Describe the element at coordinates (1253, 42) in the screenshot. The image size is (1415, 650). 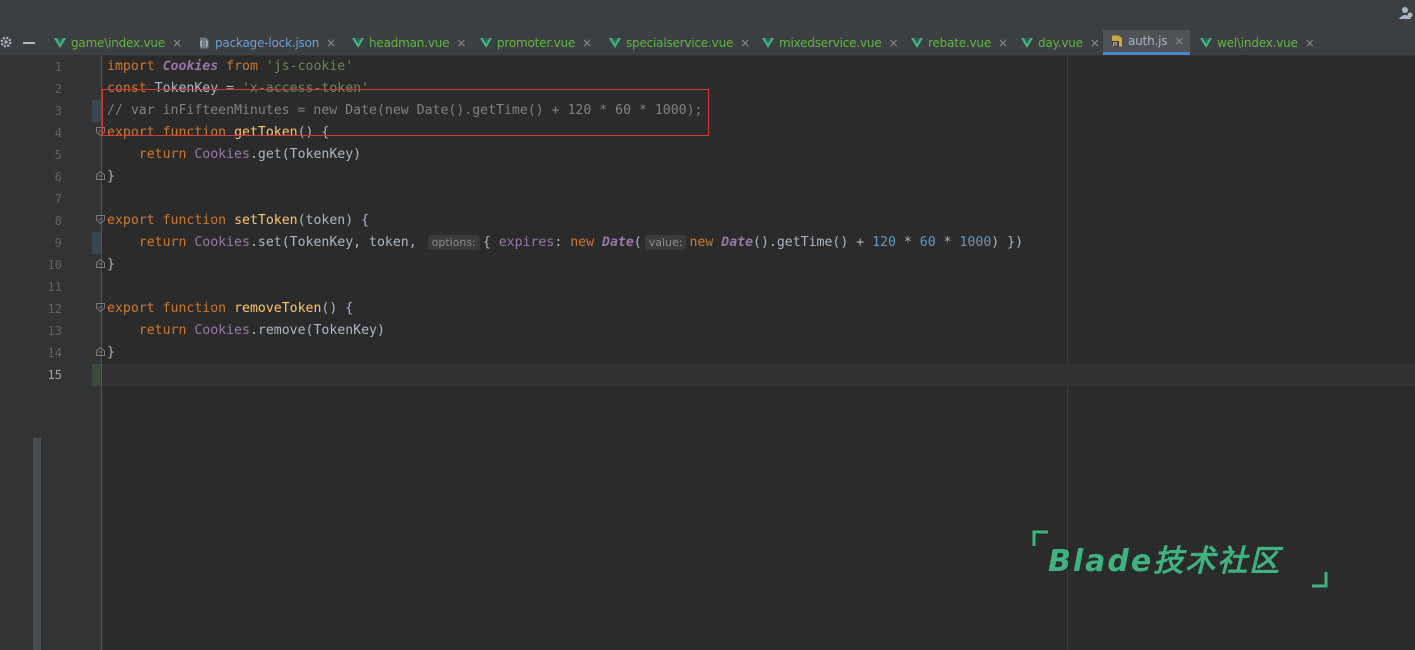
I see `tab-wel-index-vue: wel\index.vue ×` at that location.